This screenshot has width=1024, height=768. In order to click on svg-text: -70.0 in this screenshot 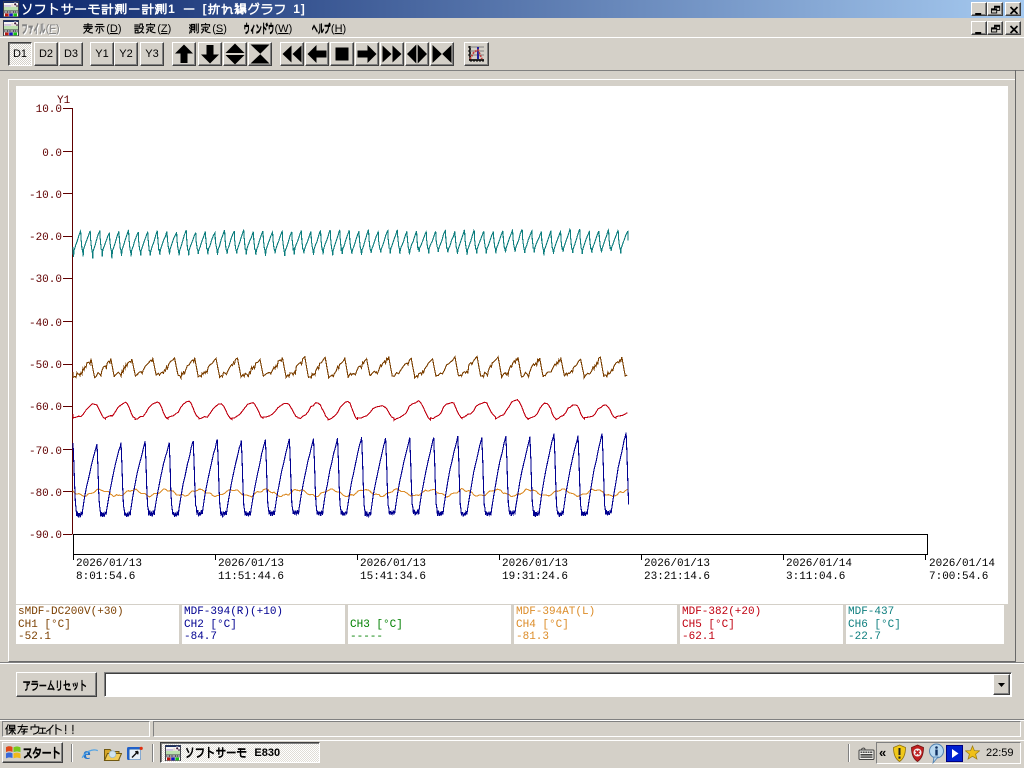, I will do `click(45, 452)`.